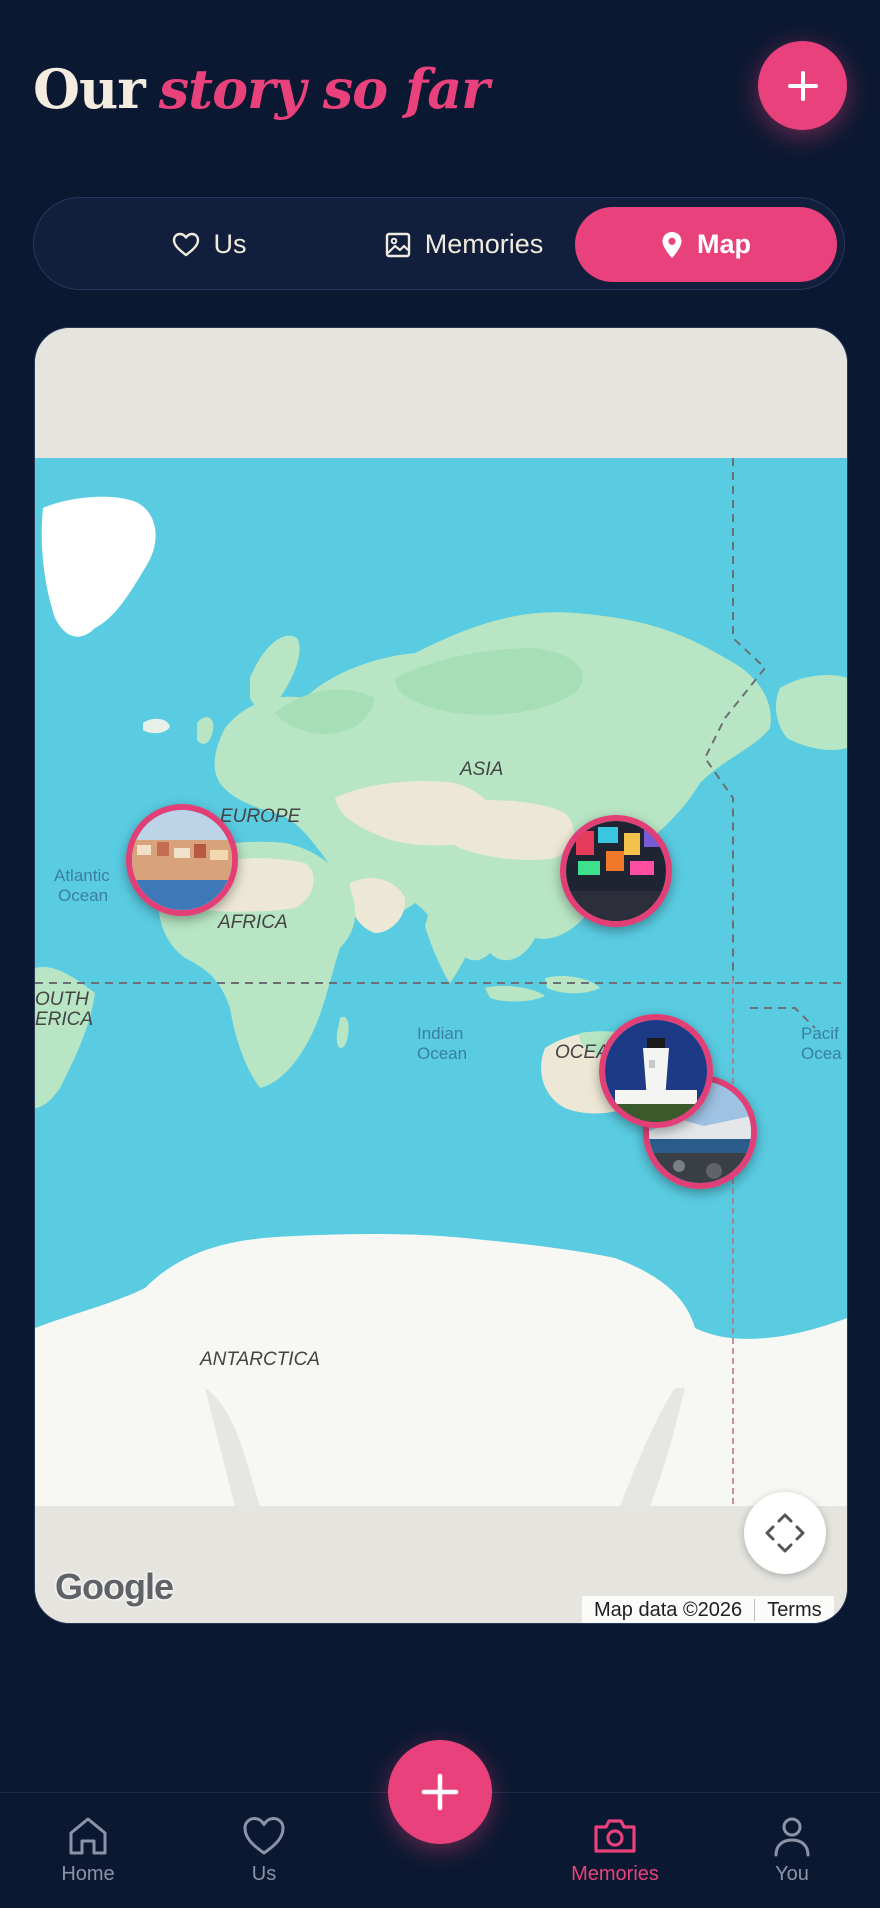 This screenshot has width=880, height=1908. What do you see at coordinates (397, 244) in the screenshot?
I see `image-icon` at bounding box center [397, 244].